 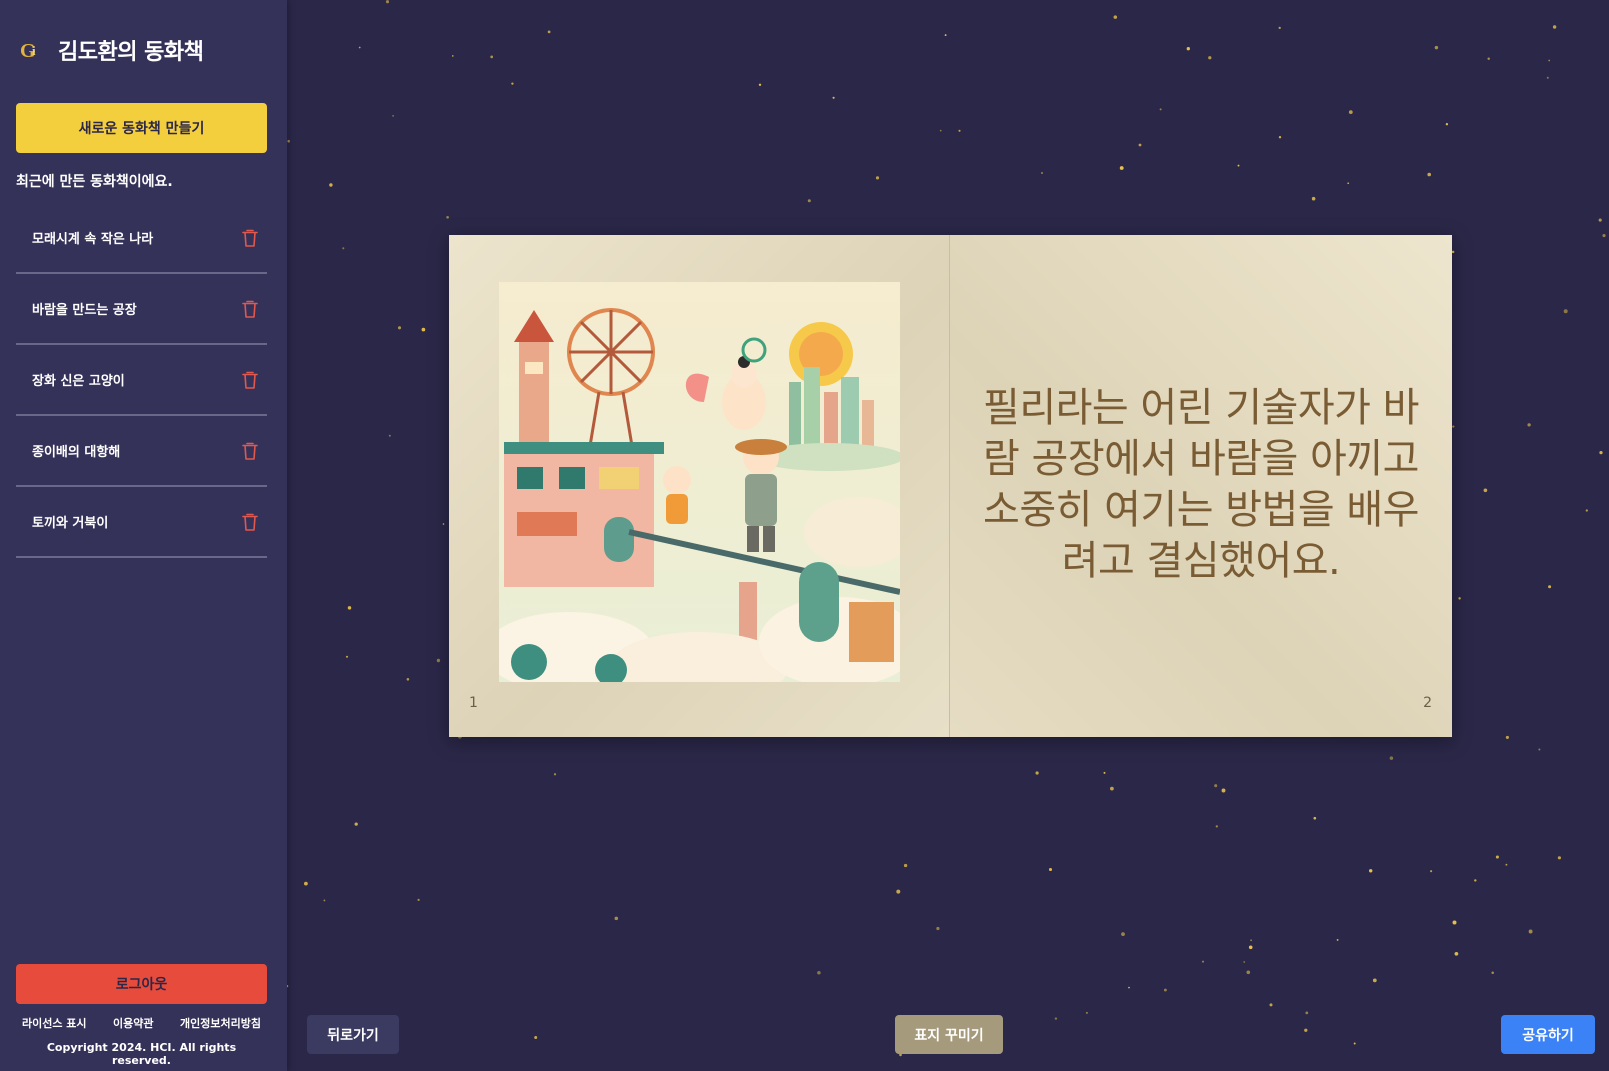 What do you see at coordinates (699, 482) in the screenshot?
I see `story-illustration` at bounding box center [699, 482].